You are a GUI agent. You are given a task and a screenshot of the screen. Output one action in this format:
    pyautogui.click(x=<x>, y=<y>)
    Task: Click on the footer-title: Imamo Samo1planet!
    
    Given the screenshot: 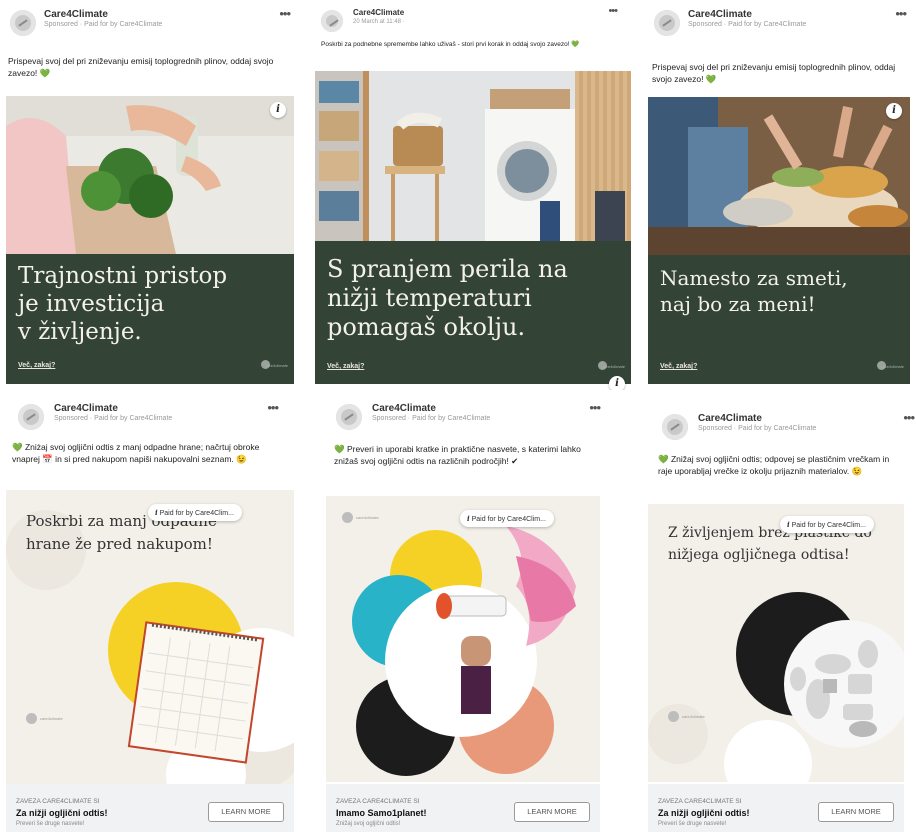 What is the action you would take?
    pyautogui.click(x=381, y=813)
    